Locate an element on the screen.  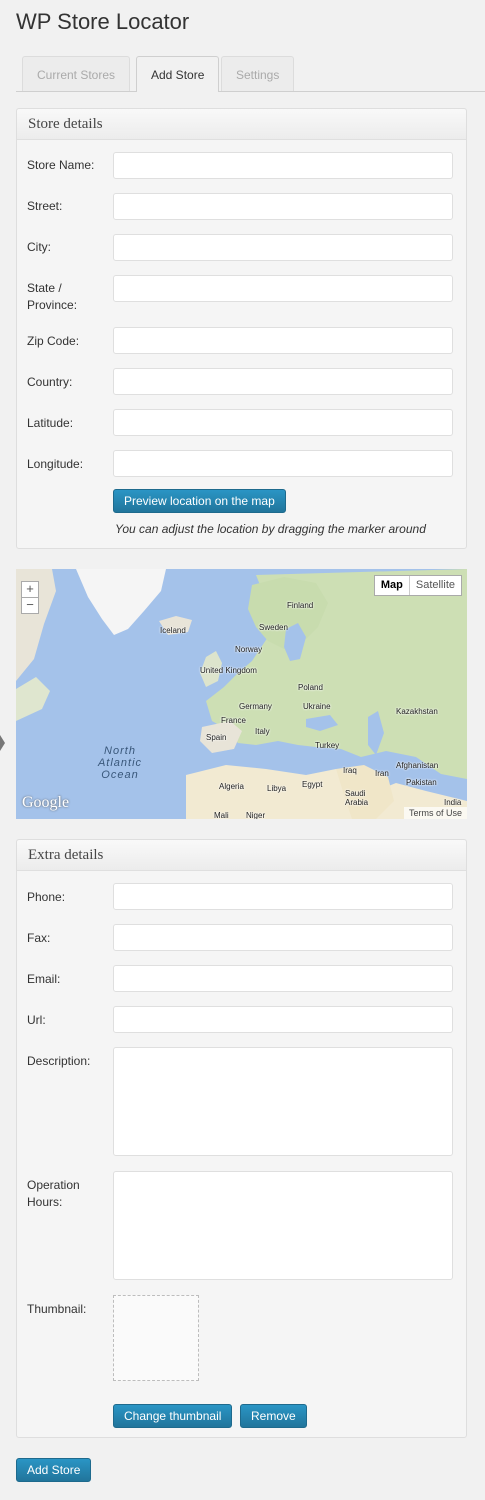
map-label-spain: Spain is located at coordinates (216, 737).